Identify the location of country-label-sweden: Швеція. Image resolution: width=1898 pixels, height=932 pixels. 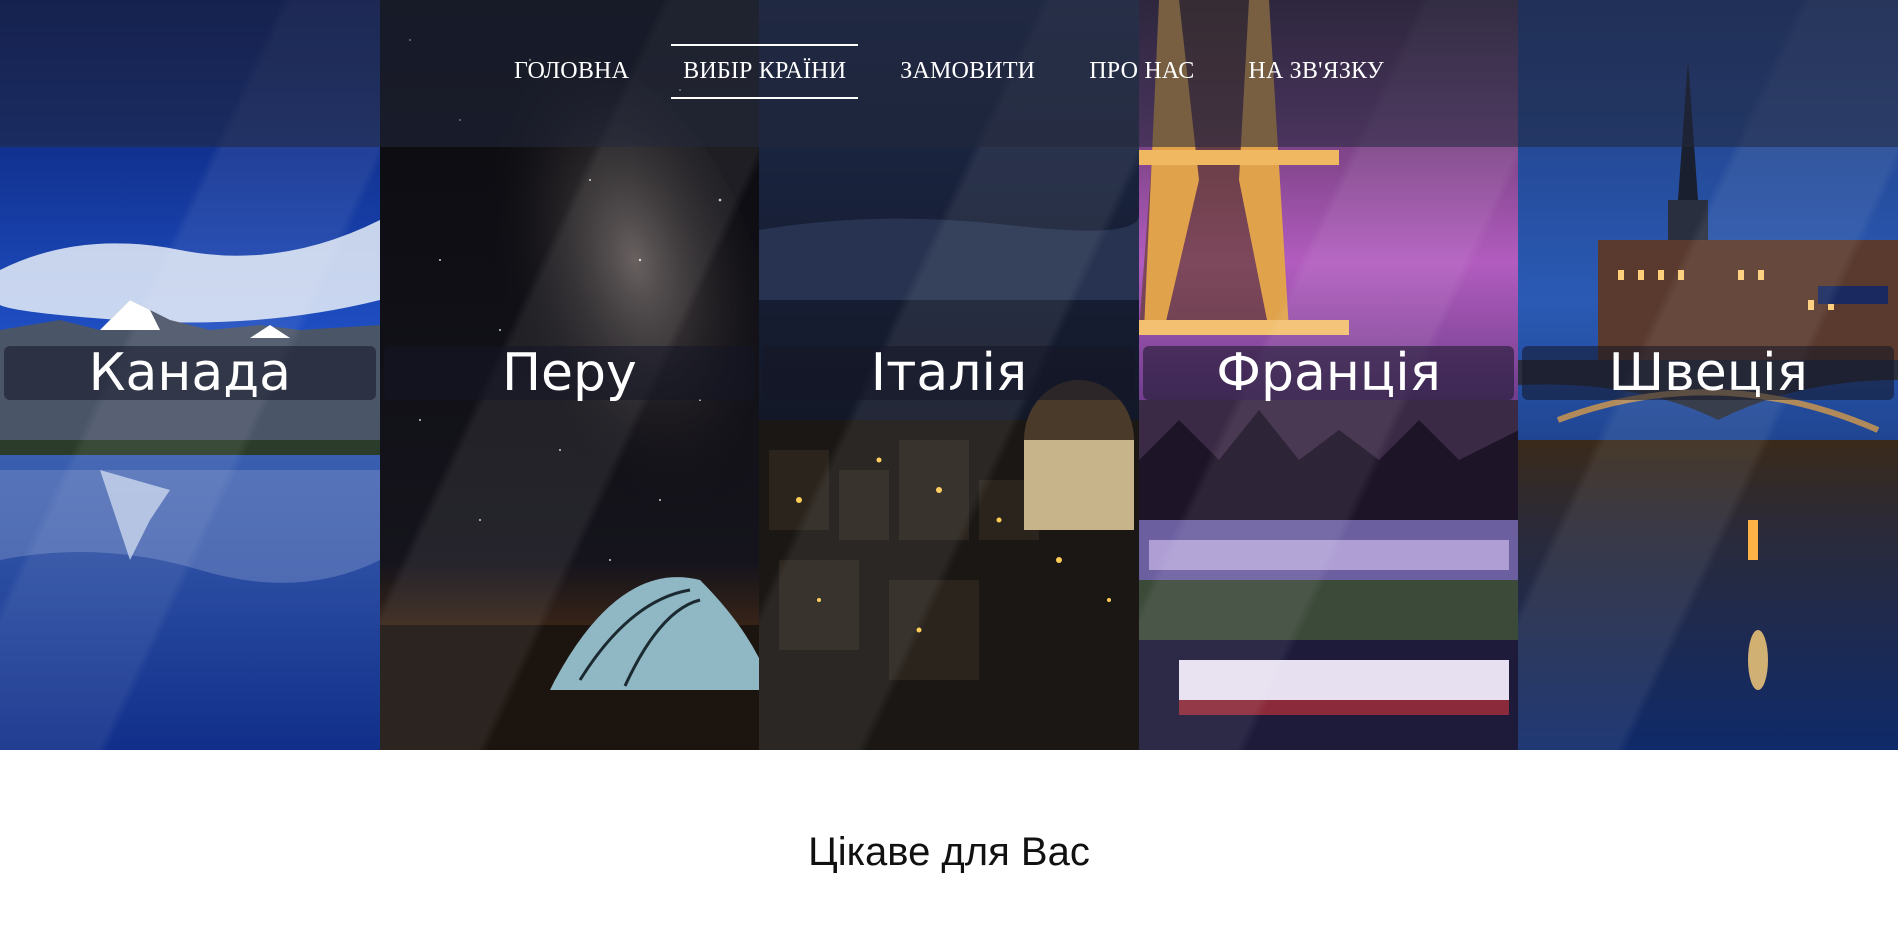
(1708, 373).